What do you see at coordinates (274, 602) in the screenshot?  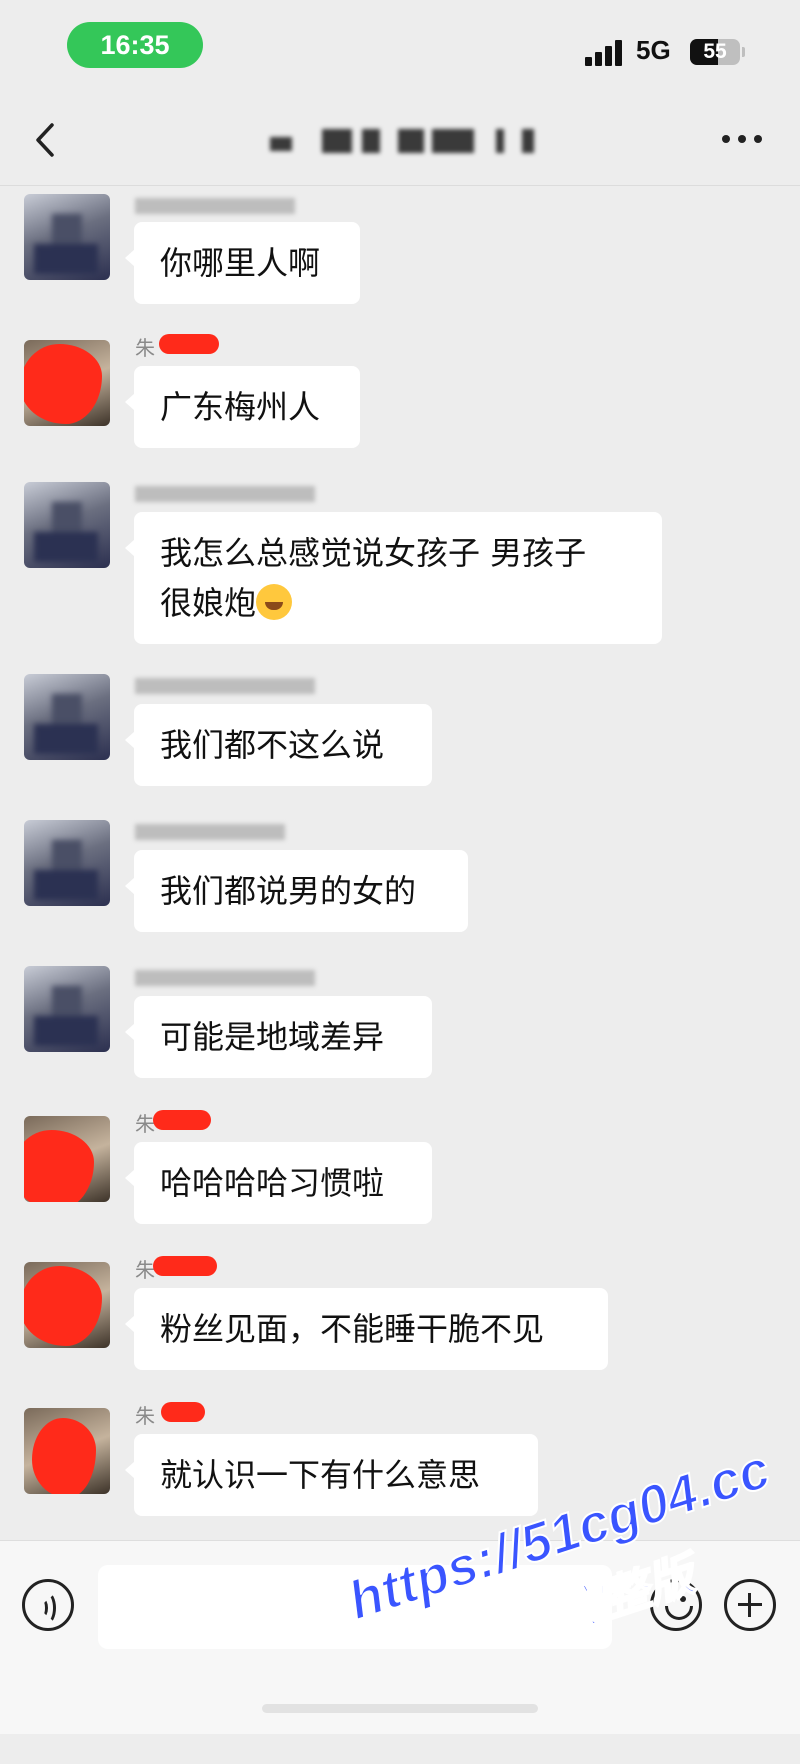 I see `laughing-crying-emoji-icon` at bounding box center [274, 602].